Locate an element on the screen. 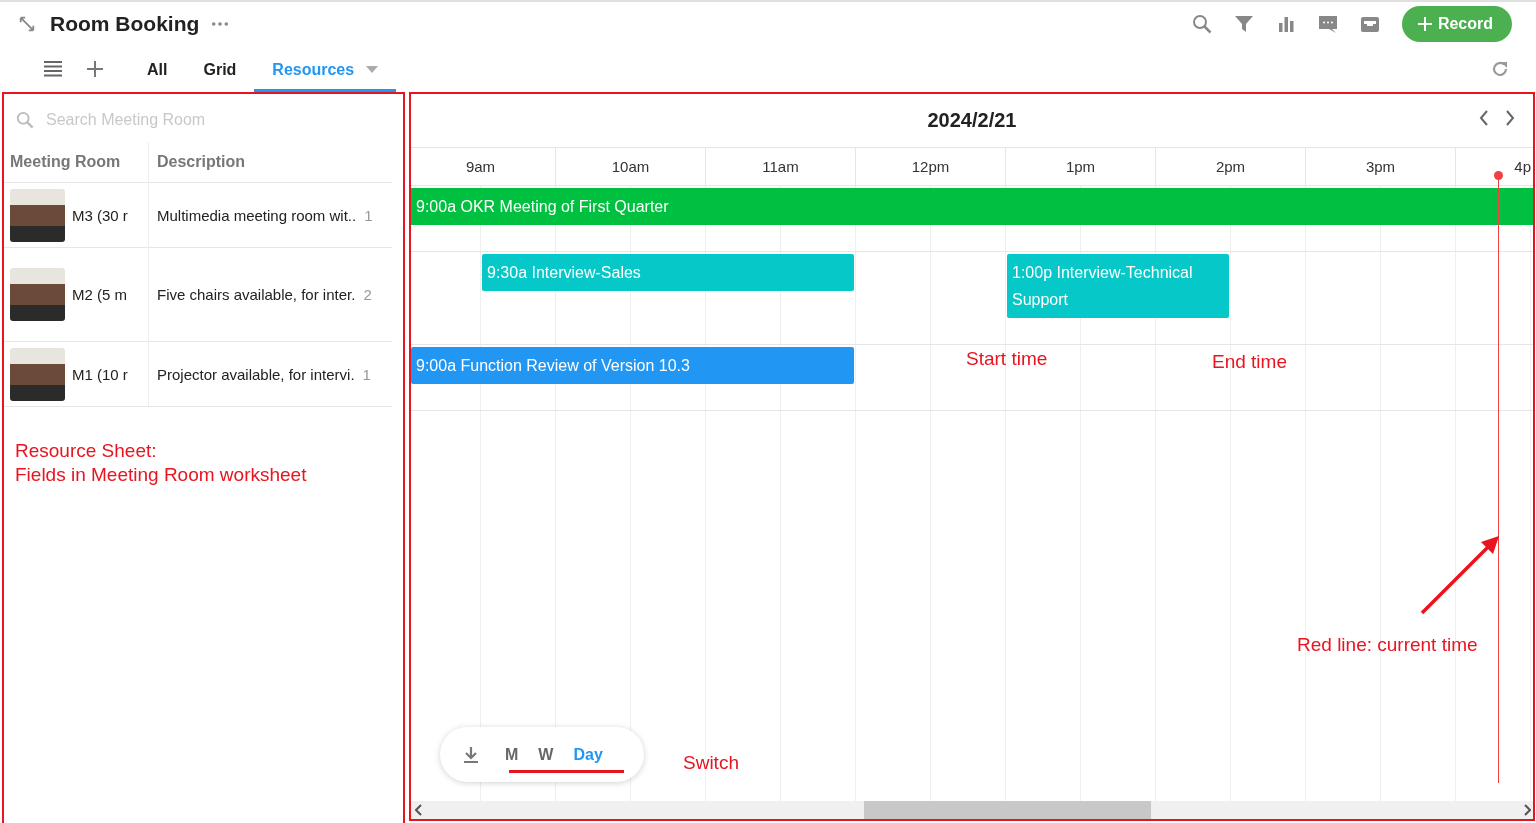 The height and width of the screenshot is (823, 1536). hour-label: 11am is located at coordinates (780, 166).